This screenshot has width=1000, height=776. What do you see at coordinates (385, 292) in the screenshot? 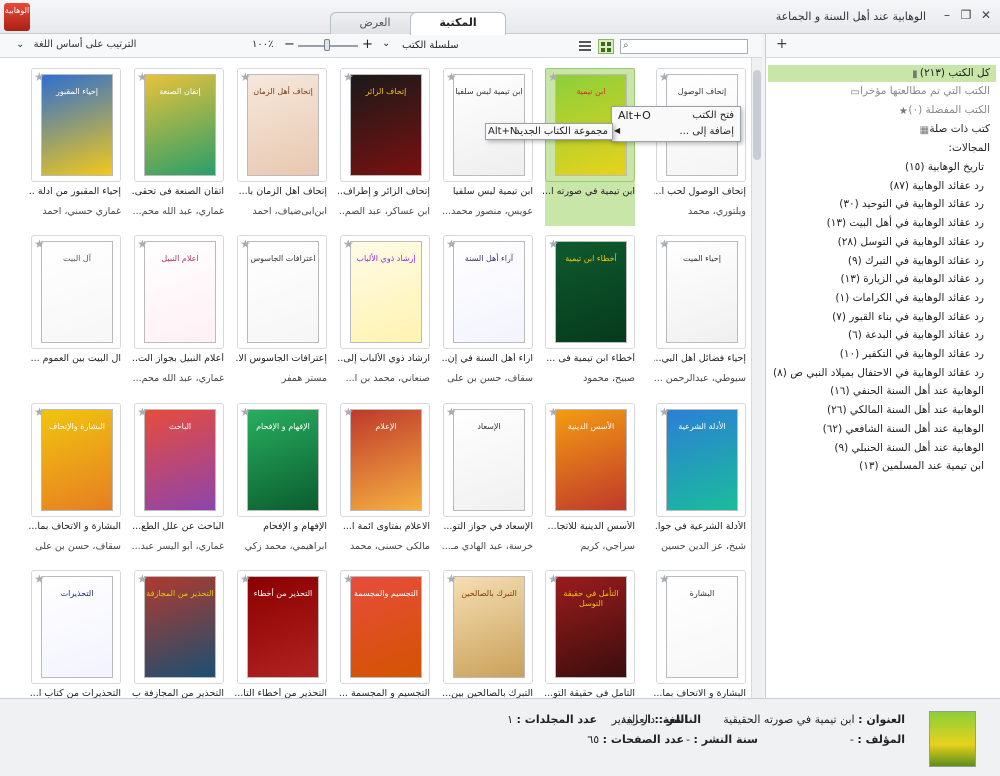
I see `book-cover-frame: إرشاد ذوي الألباب ★` at bounding box center [385, 292].